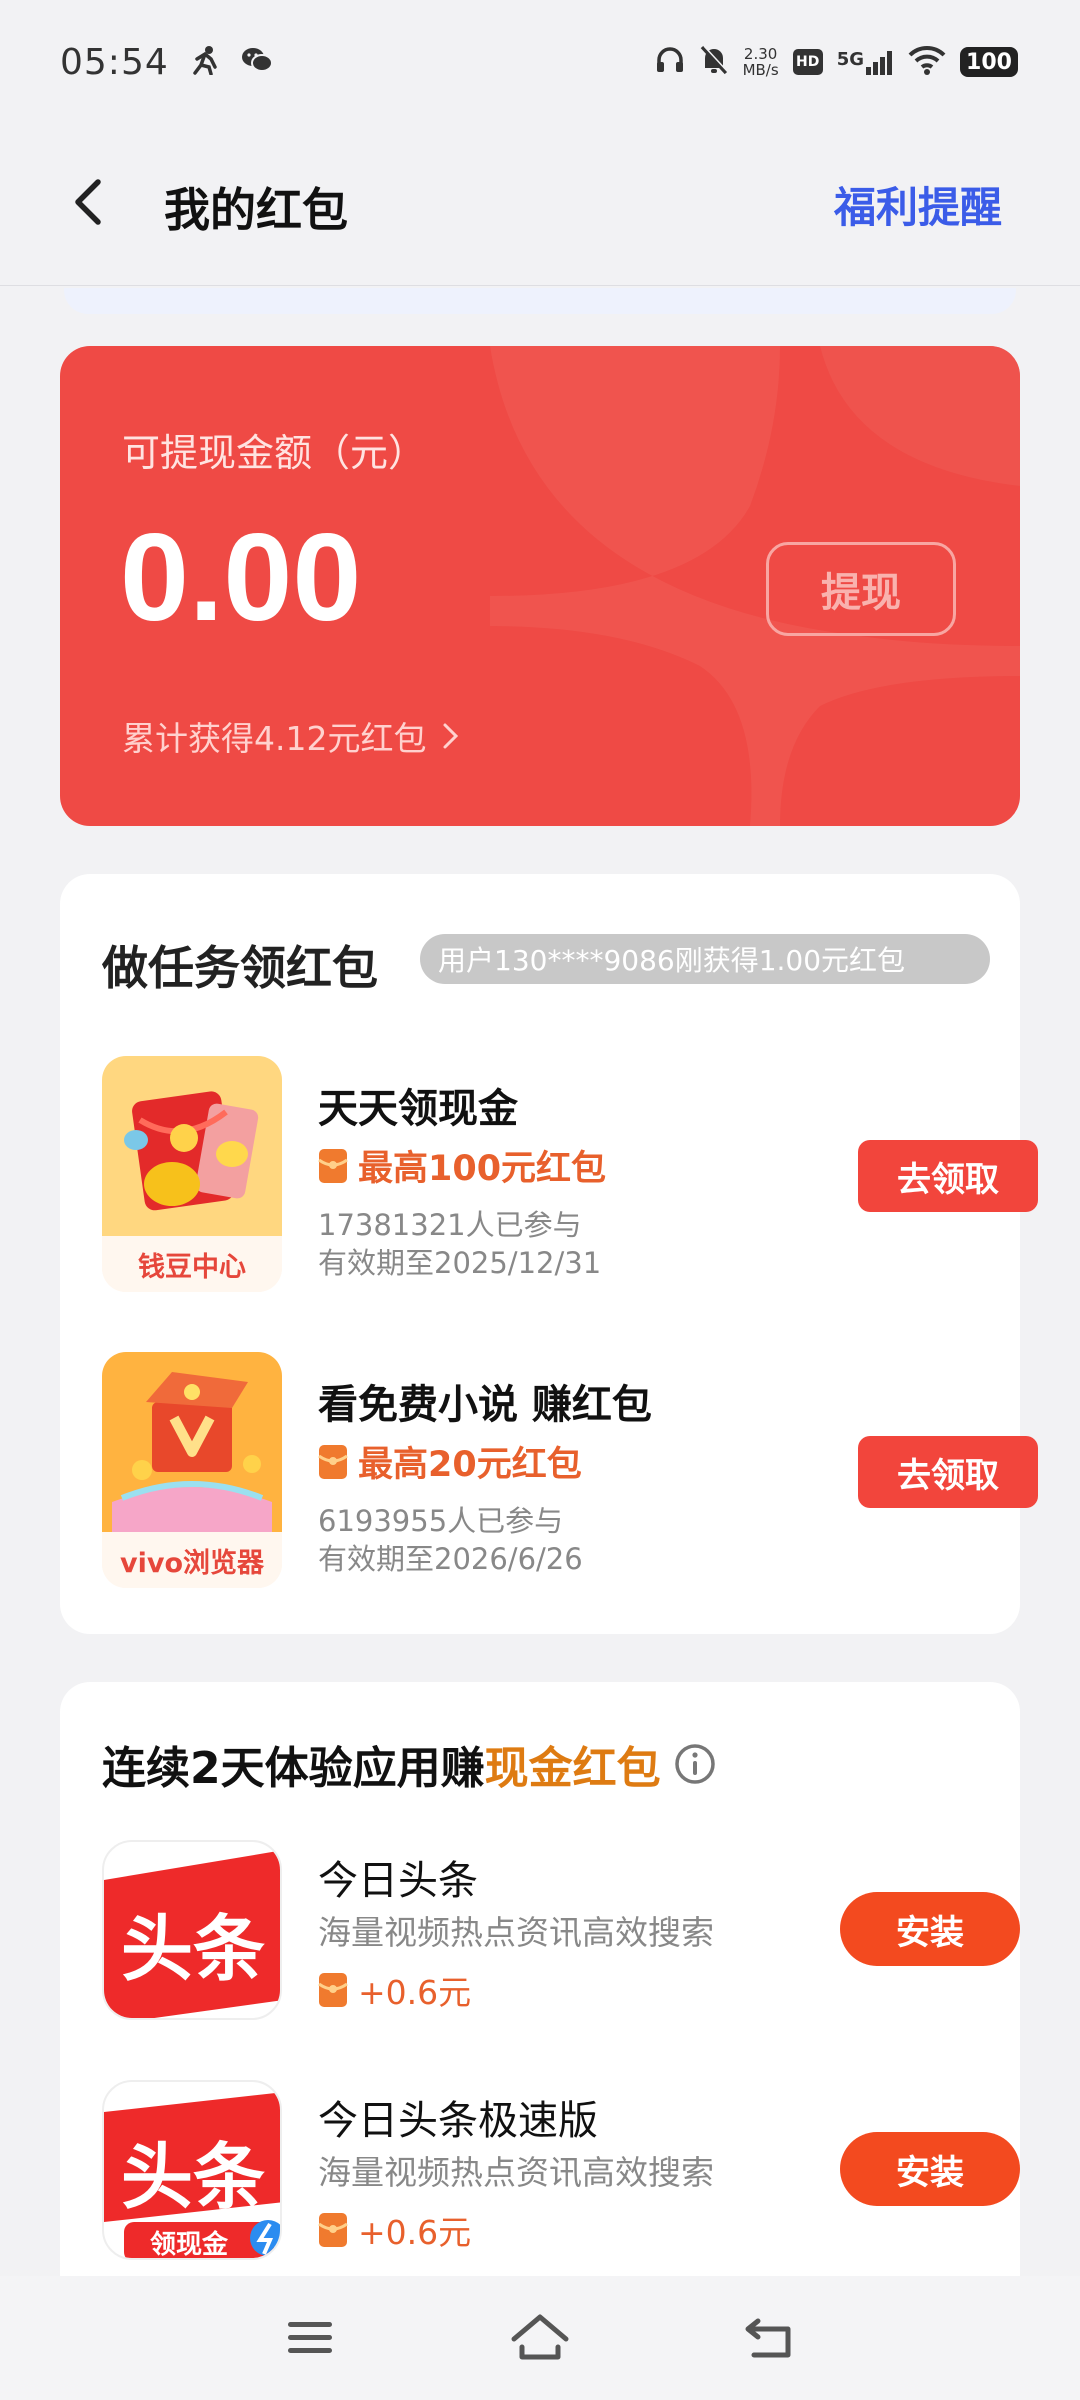  What do you see at coordinates (451, 736) in the screenshot?
I see `chevron-right-icon` at bounding box center [451, 736].